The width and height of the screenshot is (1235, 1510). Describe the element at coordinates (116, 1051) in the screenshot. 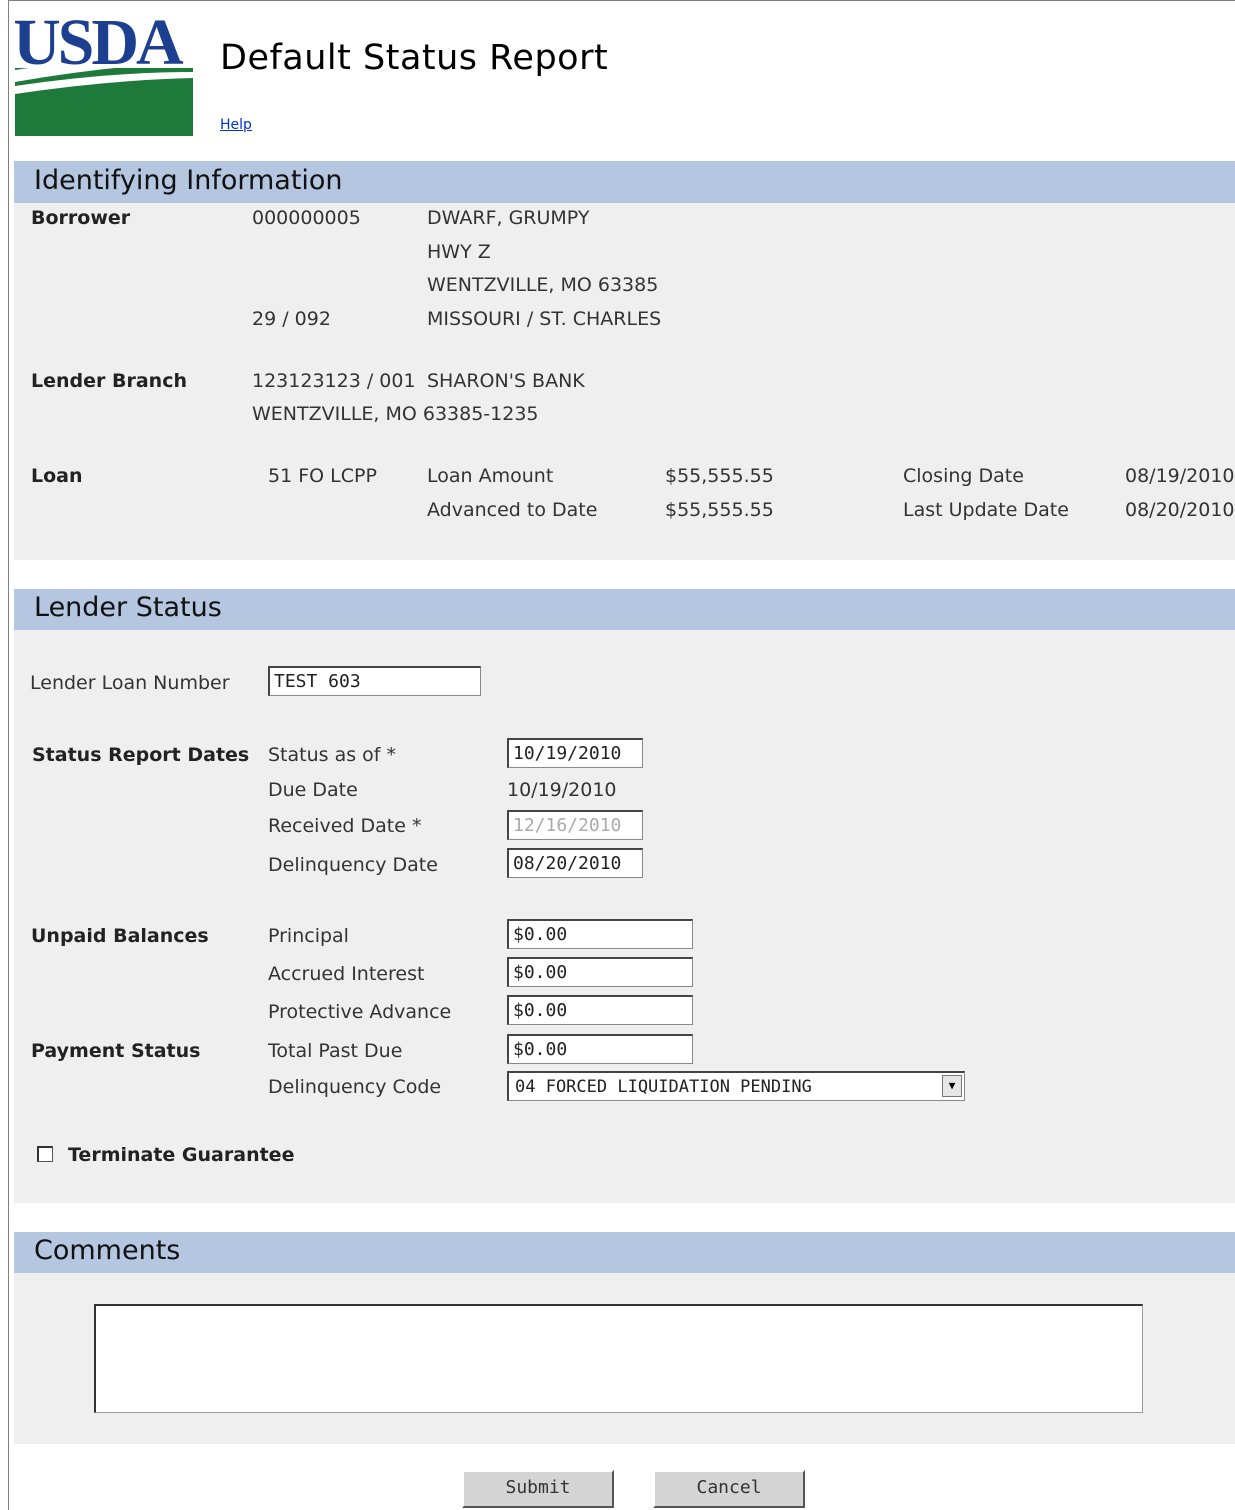

I see `payment-status-label: Payment Status` at that location.